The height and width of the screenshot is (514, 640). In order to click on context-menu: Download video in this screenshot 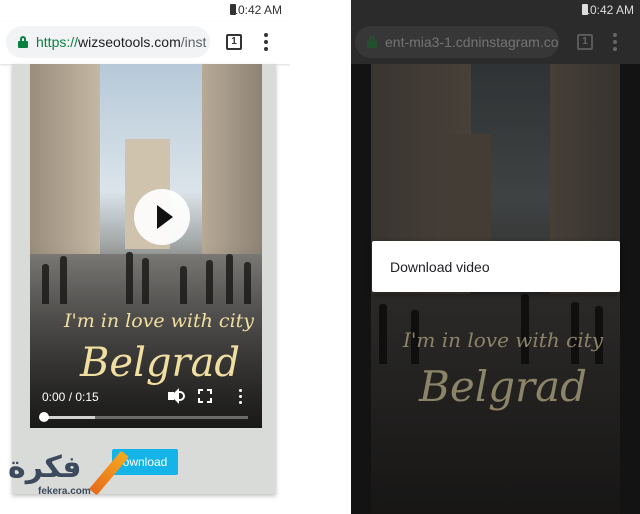, I will do `click(496, 266)`.